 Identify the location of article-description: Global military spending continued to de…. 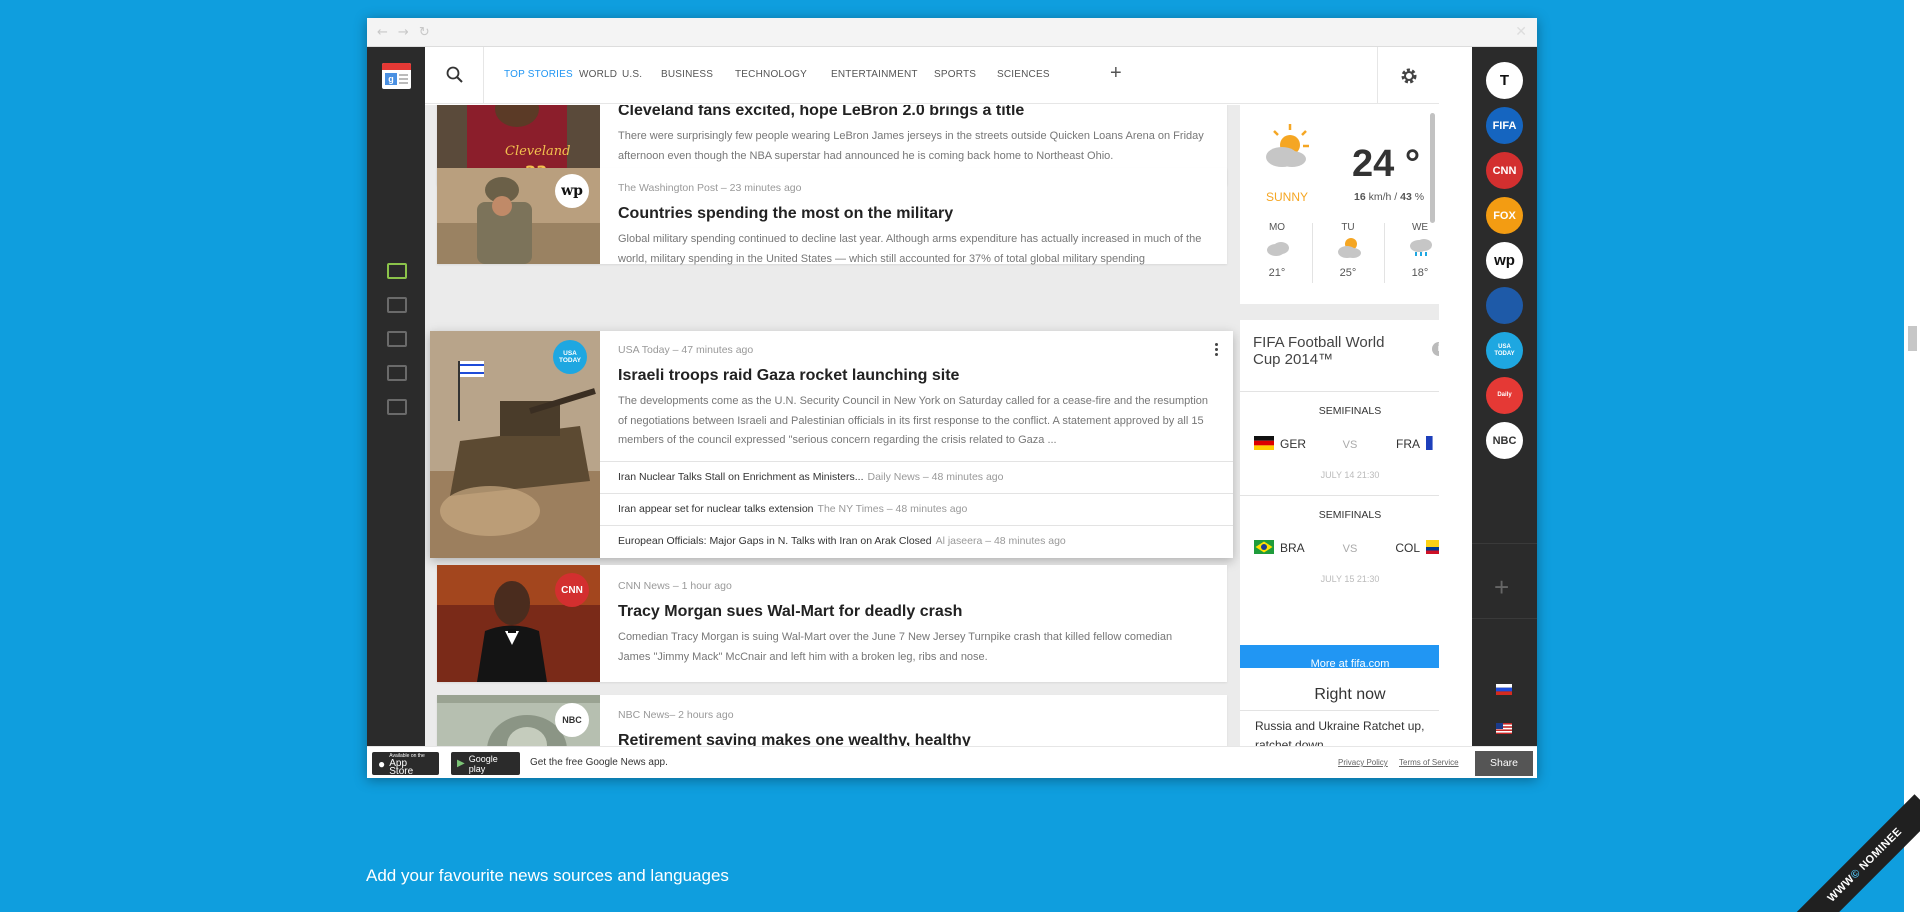
(910, 249).